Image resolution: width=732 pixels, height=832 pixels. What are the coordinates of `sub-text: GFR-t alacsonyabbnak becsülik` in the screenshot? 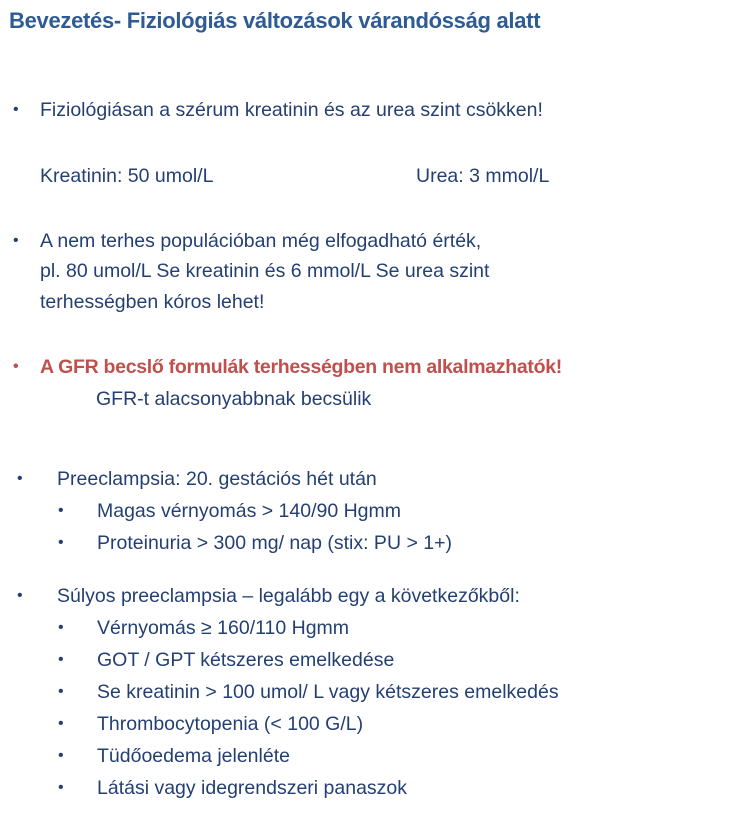 It's located at (234, 399).